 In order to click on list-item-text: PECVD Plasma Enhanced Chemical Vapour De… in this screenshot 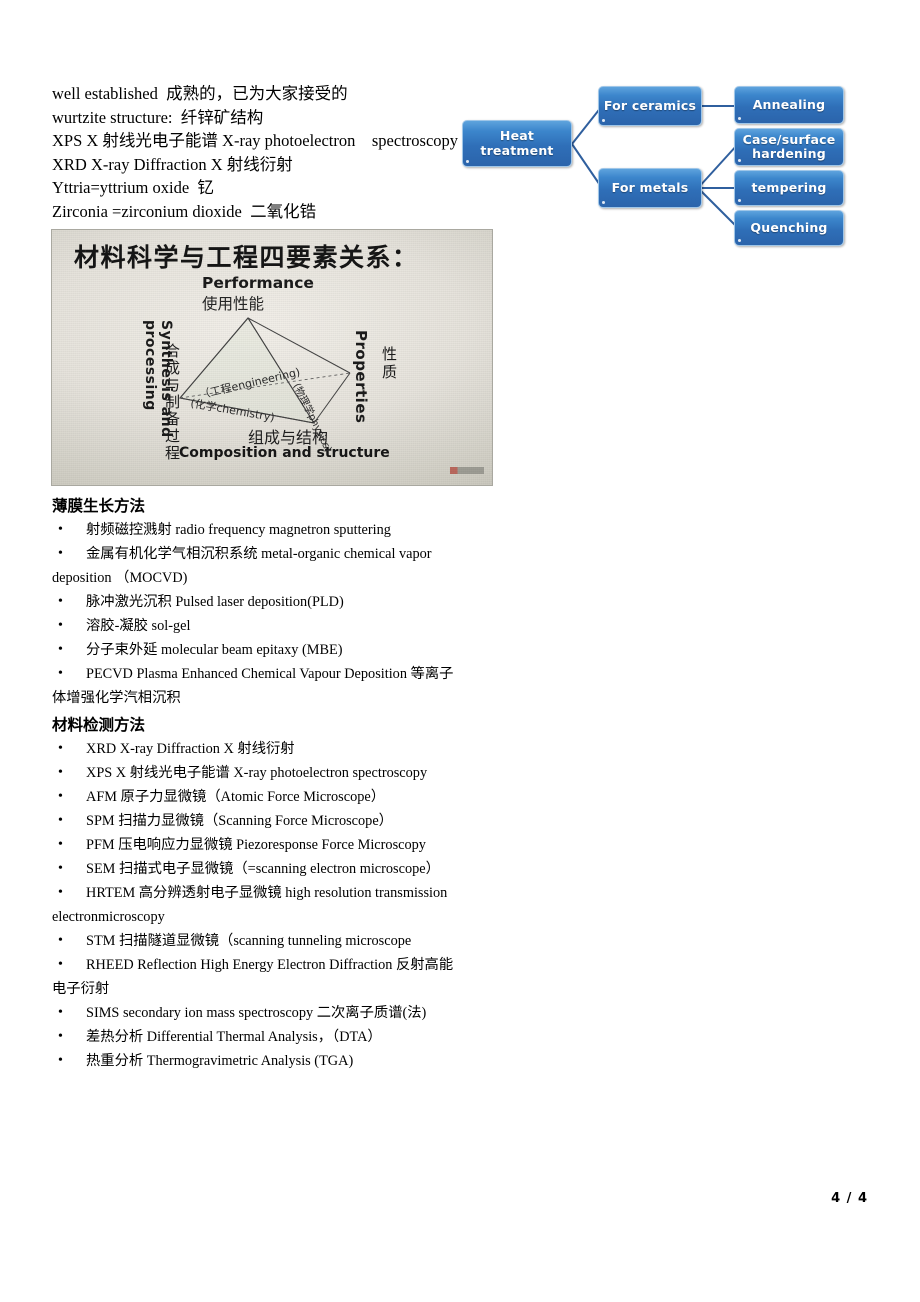, I will do `click(270, 674)`.